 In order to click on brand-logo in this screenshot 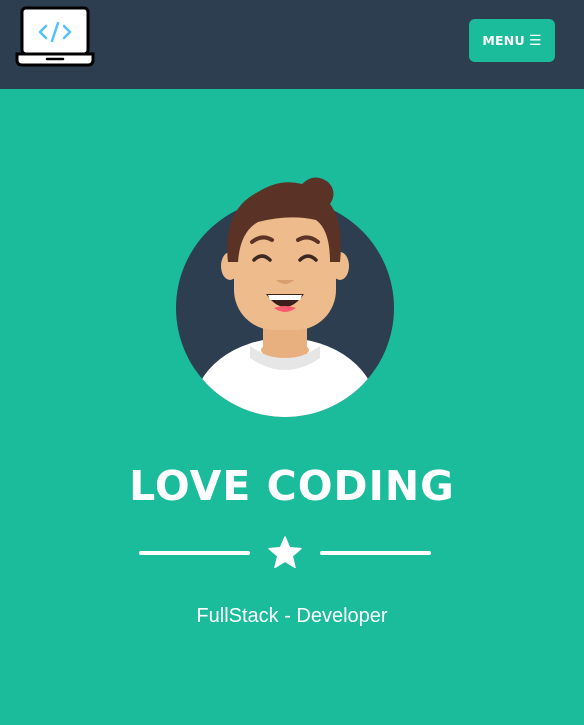, I will do `click(55, 37)`.